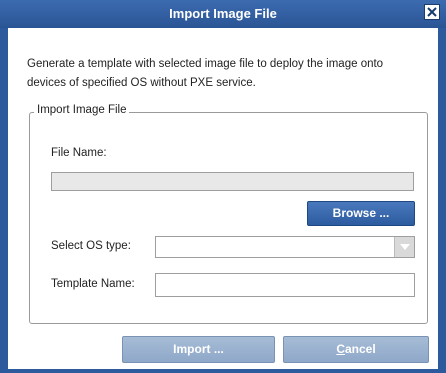 The height and width of the screenshot is (373, 446). Describe the element at coordinates (285, 285) in the screenshot. I see `template-name-input` at that location.